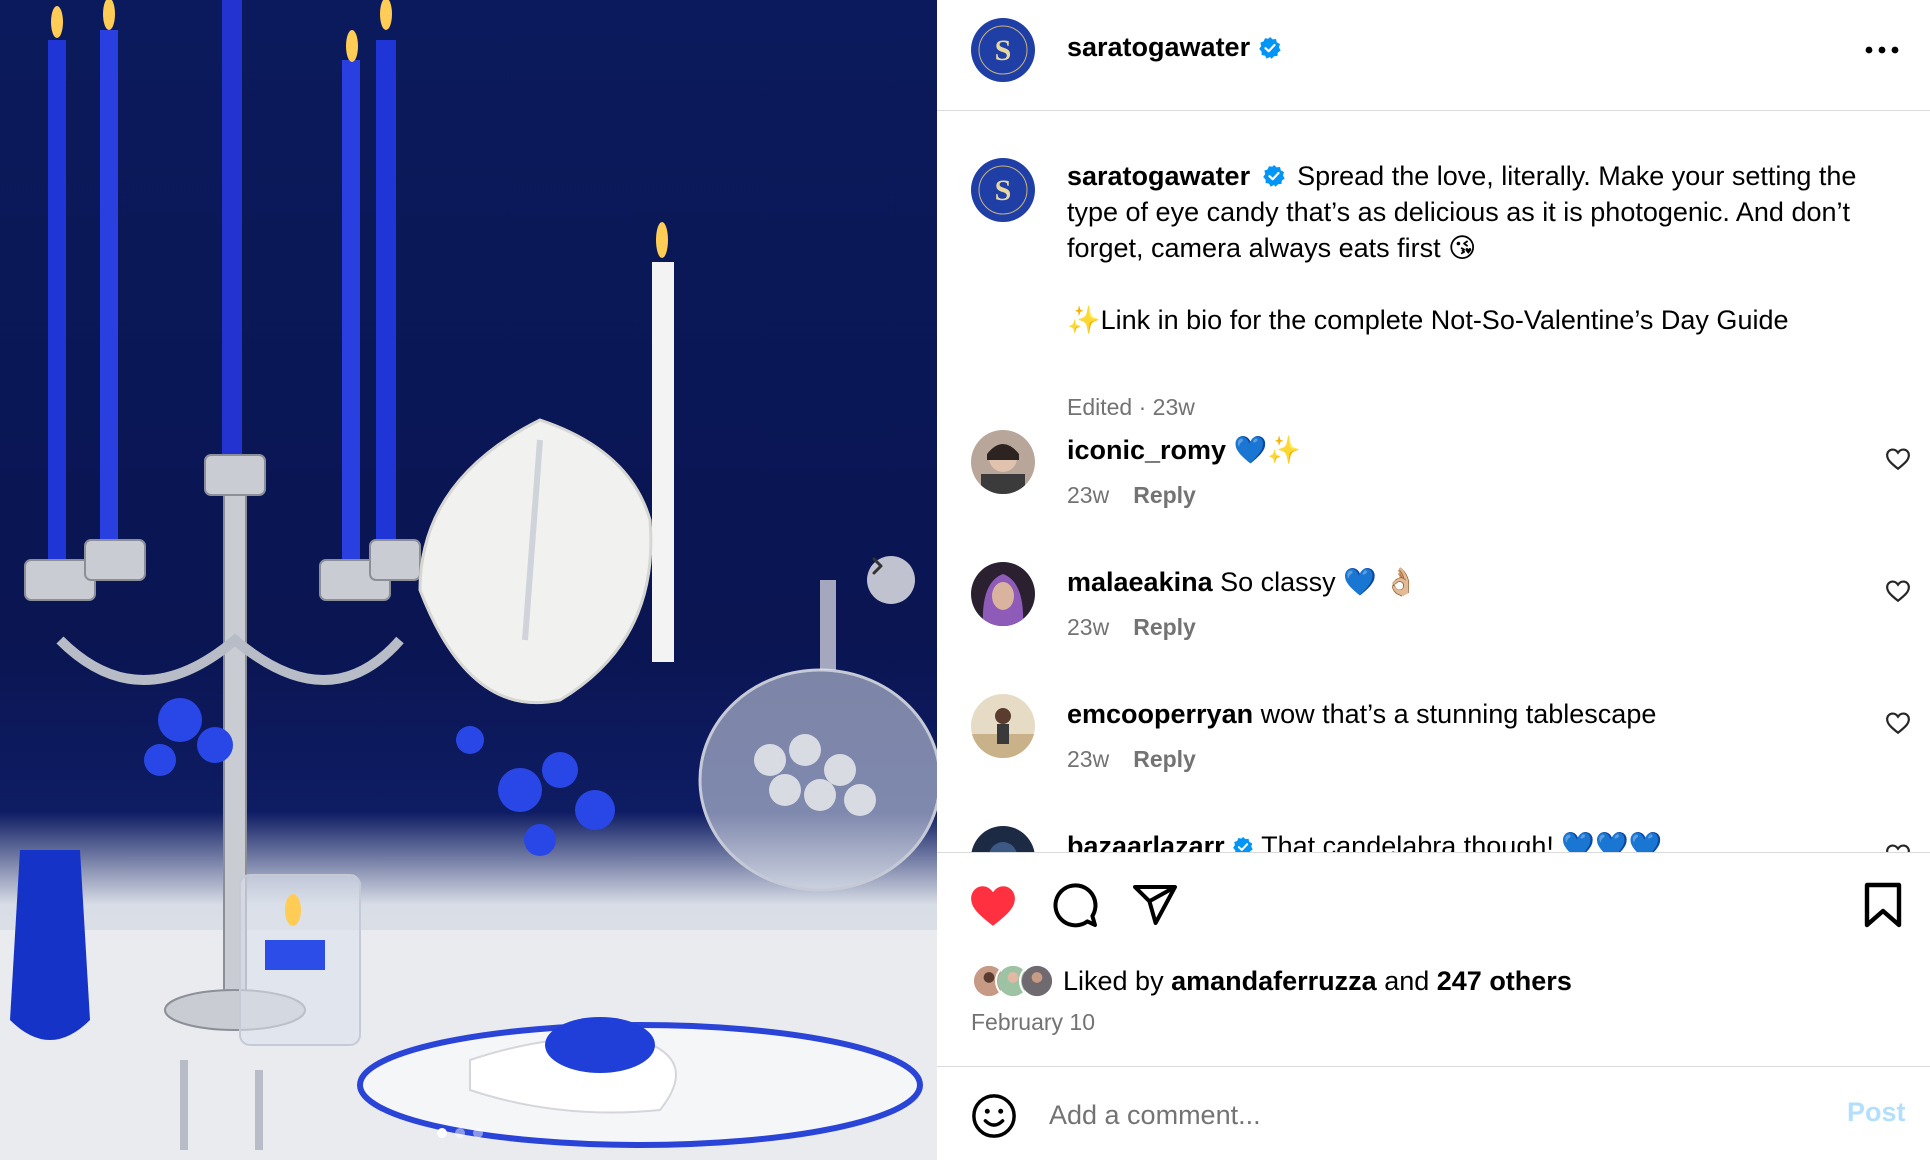  I want to click on comment-item: malaeakina So classy 💙 👌🏼 23w Reply, so click(1440, 612).